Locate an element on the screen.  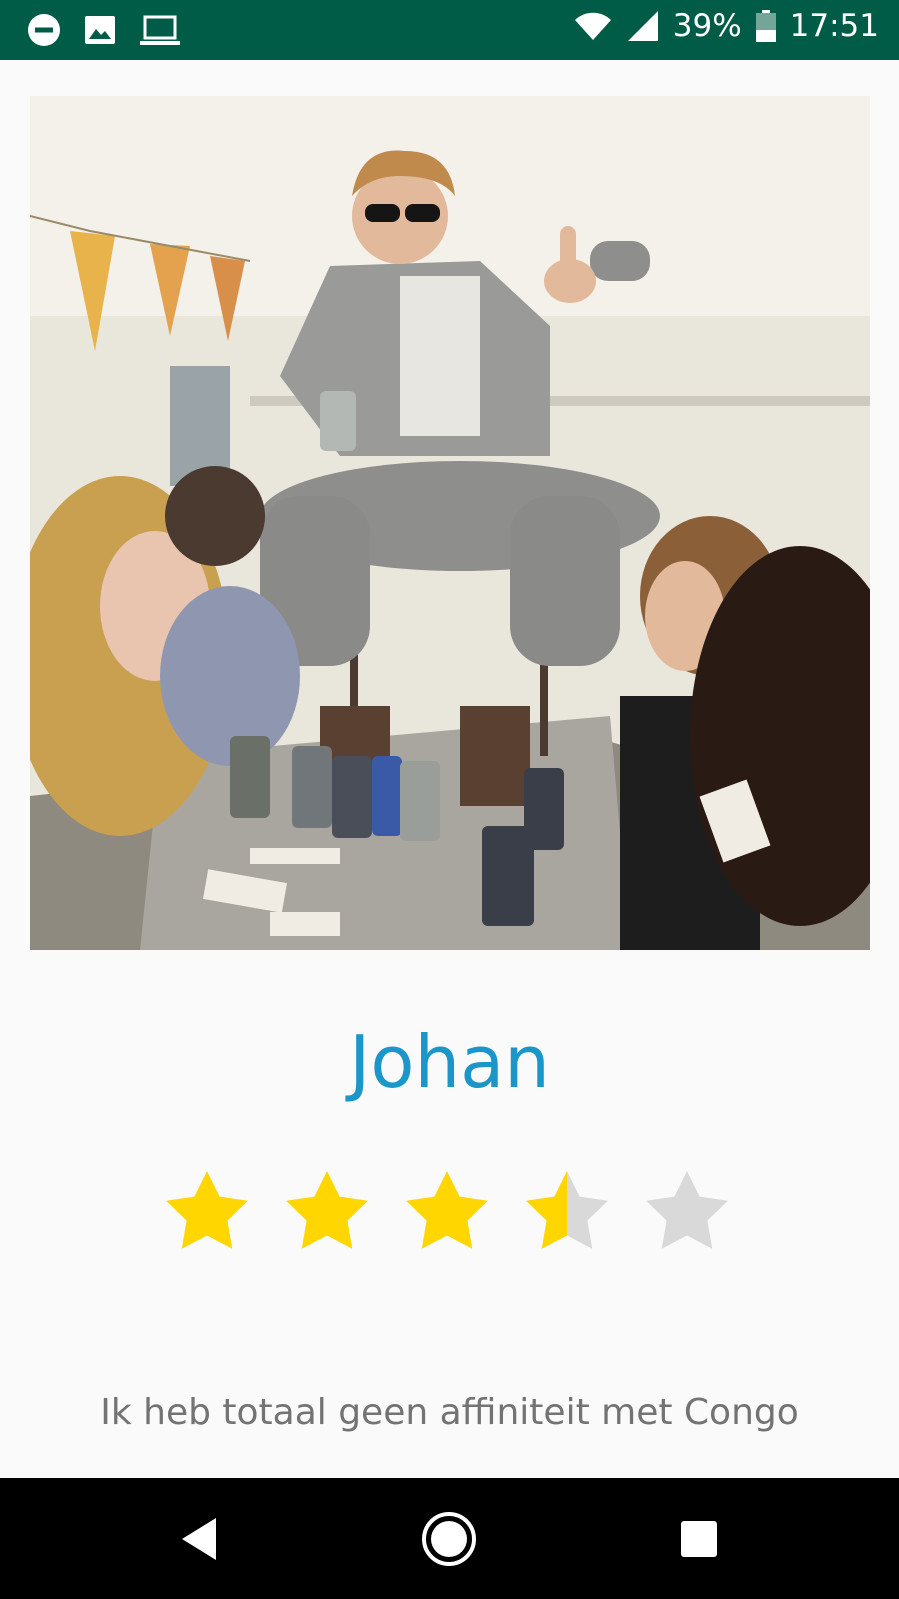
home-icon is located at coordinates (449, 1539).